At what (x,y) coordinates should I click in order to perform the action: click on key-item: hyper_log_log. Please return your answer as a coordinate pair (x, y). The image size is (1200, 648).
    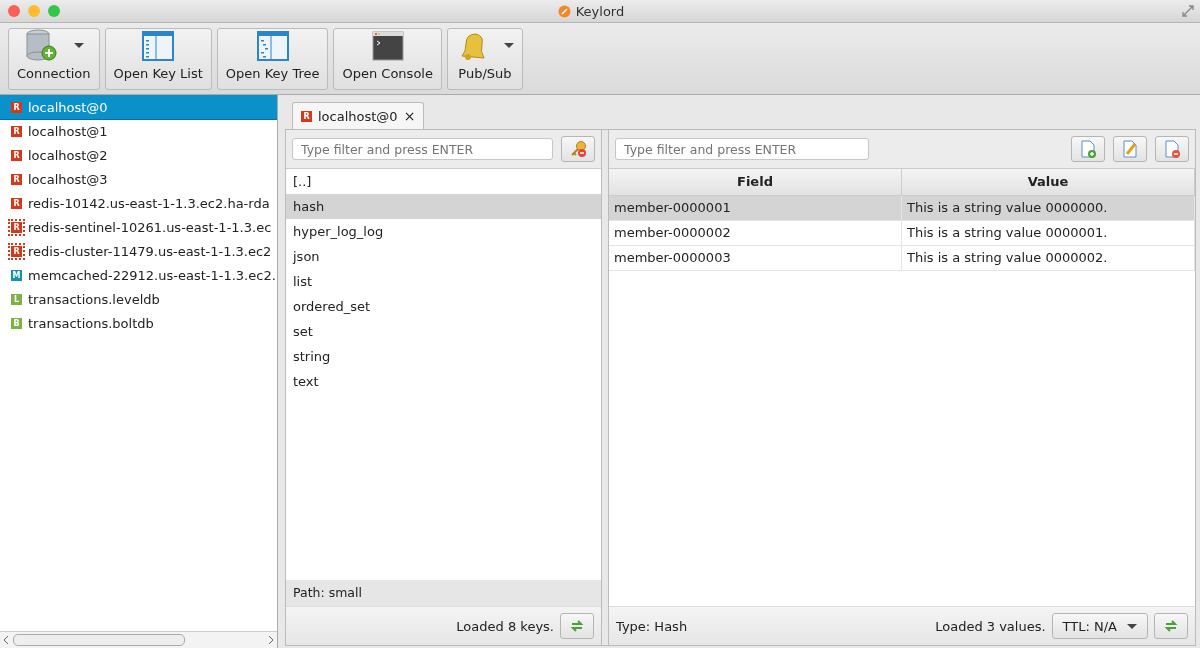
    Looking at the image, I should click on (443, 231).